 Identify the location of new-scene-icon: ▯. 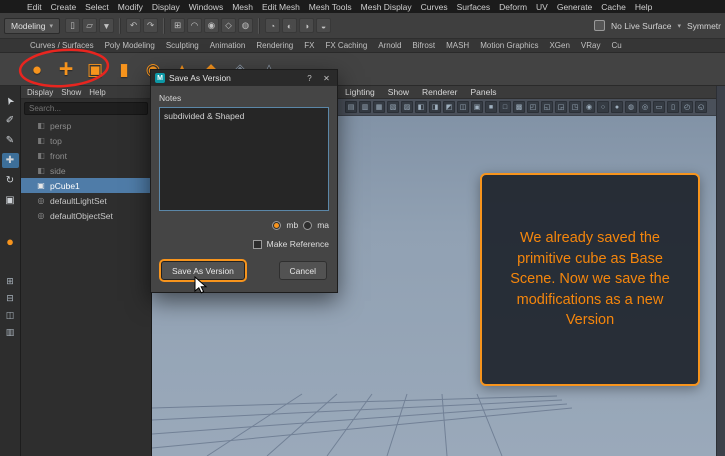
(73, 25).